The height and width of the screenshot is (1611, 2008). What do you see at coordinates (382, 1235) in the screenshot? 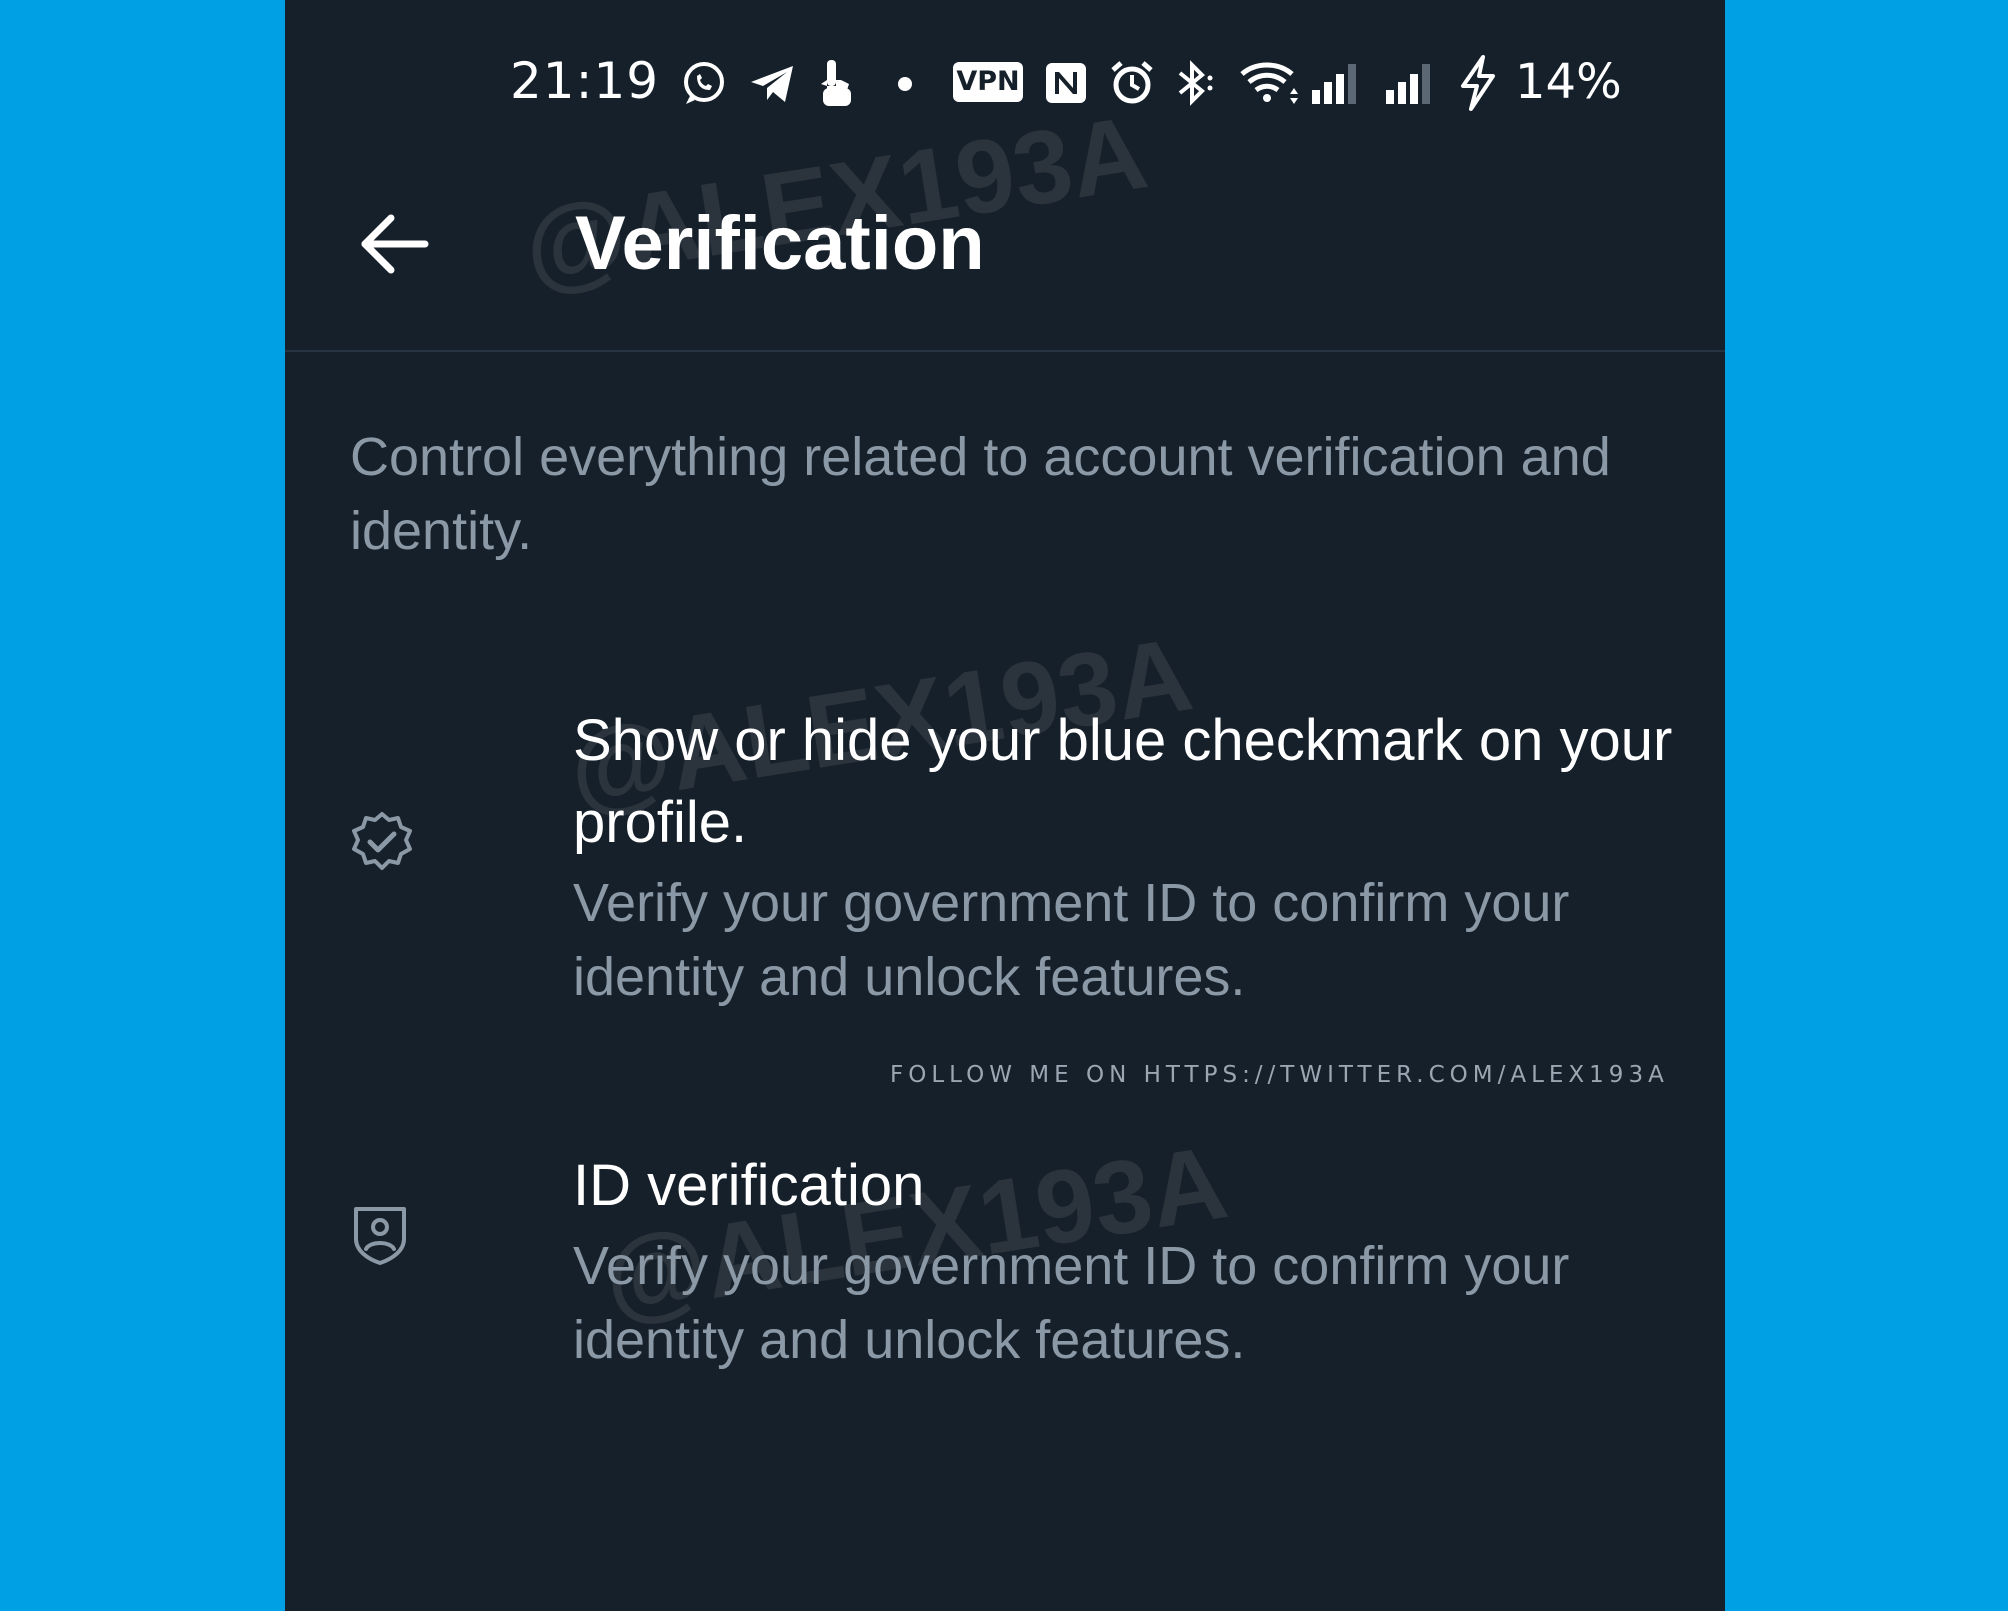
I see `shield-person-icon` at bounding box center [382, 1235].